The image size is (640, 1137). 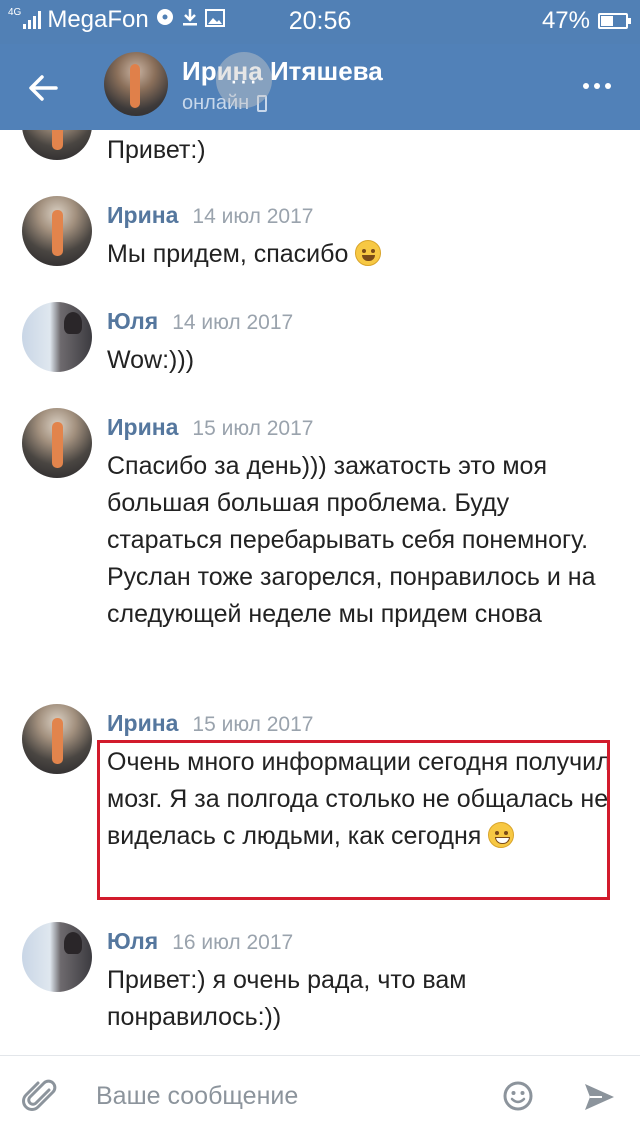 I want to click on emoji-button, so click(x=518, y=1096).